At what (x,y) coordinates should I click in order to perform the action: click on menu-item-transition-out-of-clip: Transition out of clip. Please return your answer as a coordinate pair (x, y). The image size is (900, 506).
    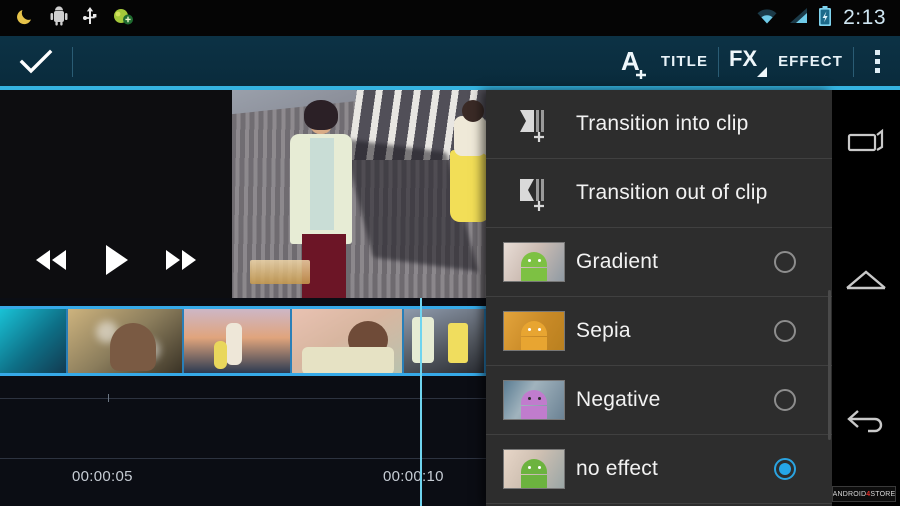
    Looking at the image, I should click on (659, 193).